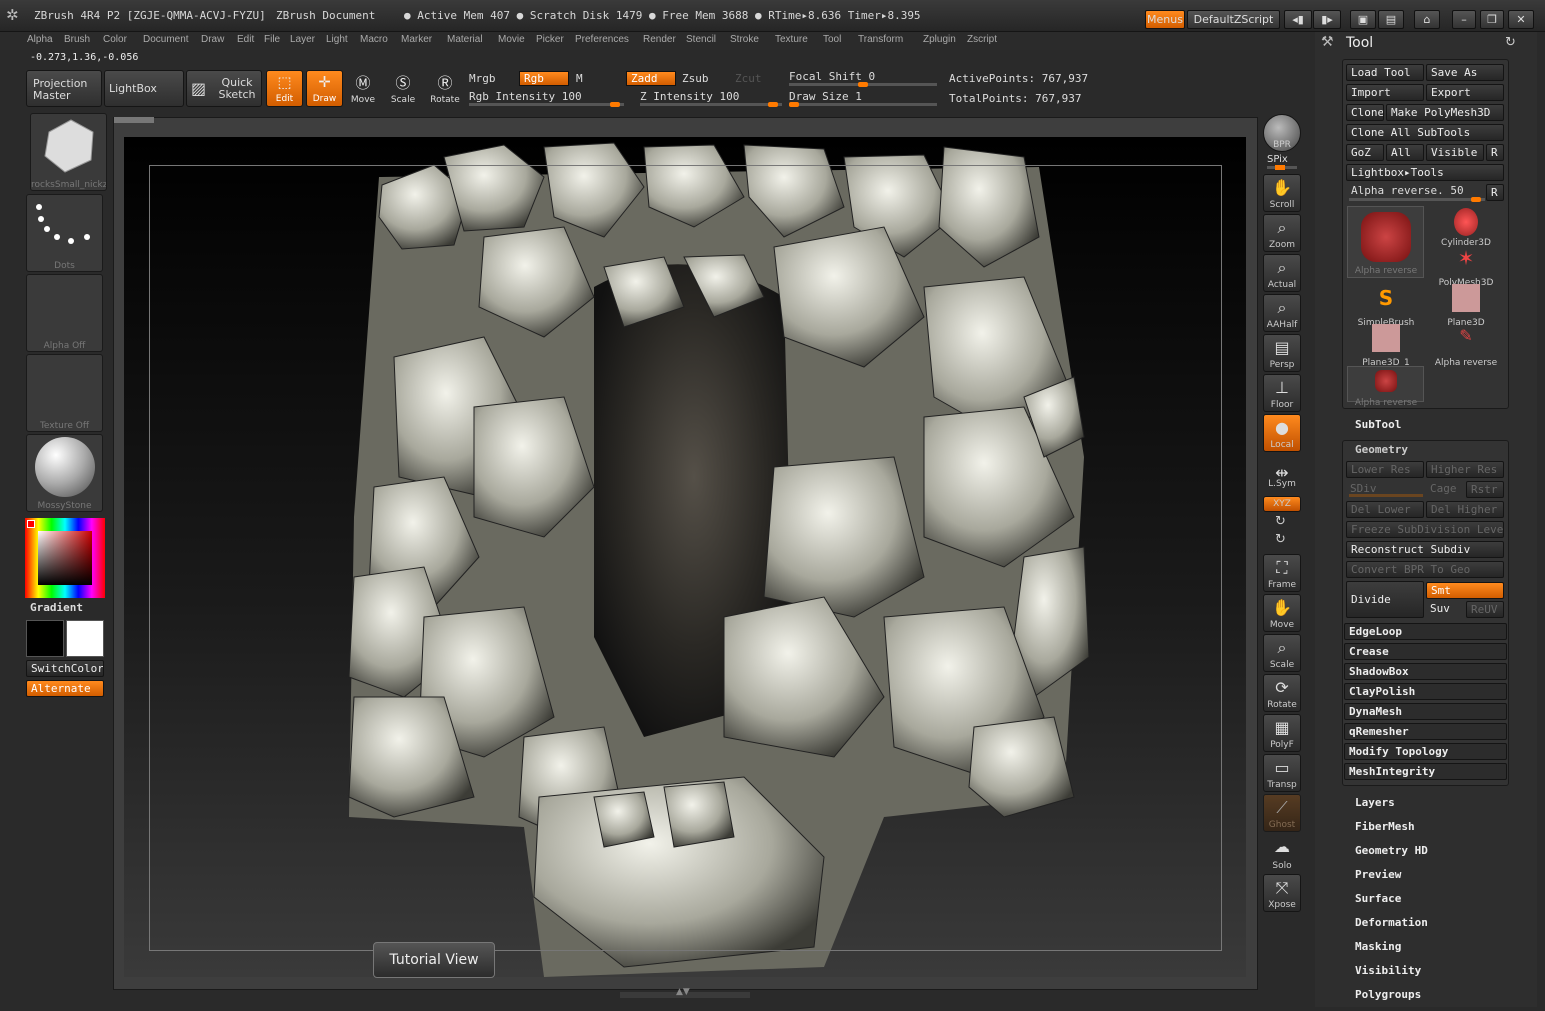 This screenshot has width=1545, height=1011. What do you see at coordinates (1425, 711) in the screenshot?
I see `dynamesh-section: DynaMesh` at bounding box center [1425, 711].